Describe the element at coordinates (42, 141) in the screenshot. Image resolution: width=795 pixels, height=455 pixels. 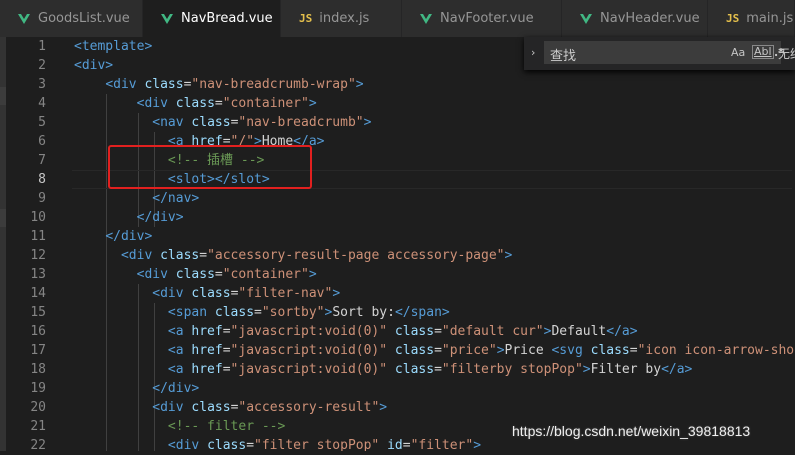
I see `line-number: 6` at that location.